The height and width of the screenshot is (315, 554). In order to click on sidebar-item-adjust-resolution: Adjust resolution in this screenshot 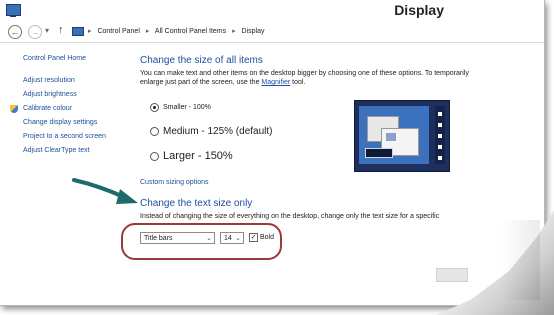, I will do `click(78, 81)`.